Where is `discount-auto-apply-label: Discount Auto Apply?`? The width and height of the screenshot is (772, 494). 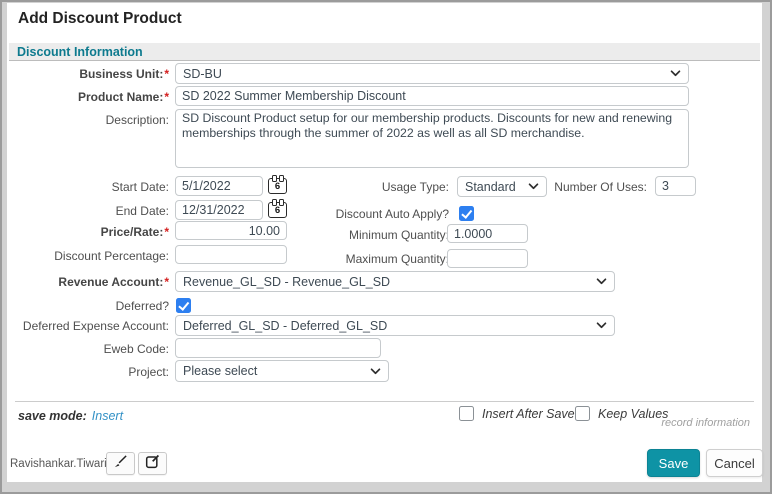 discount-auto-apply-label: Discount Auto Apply? is located at coordinates (392, 214).